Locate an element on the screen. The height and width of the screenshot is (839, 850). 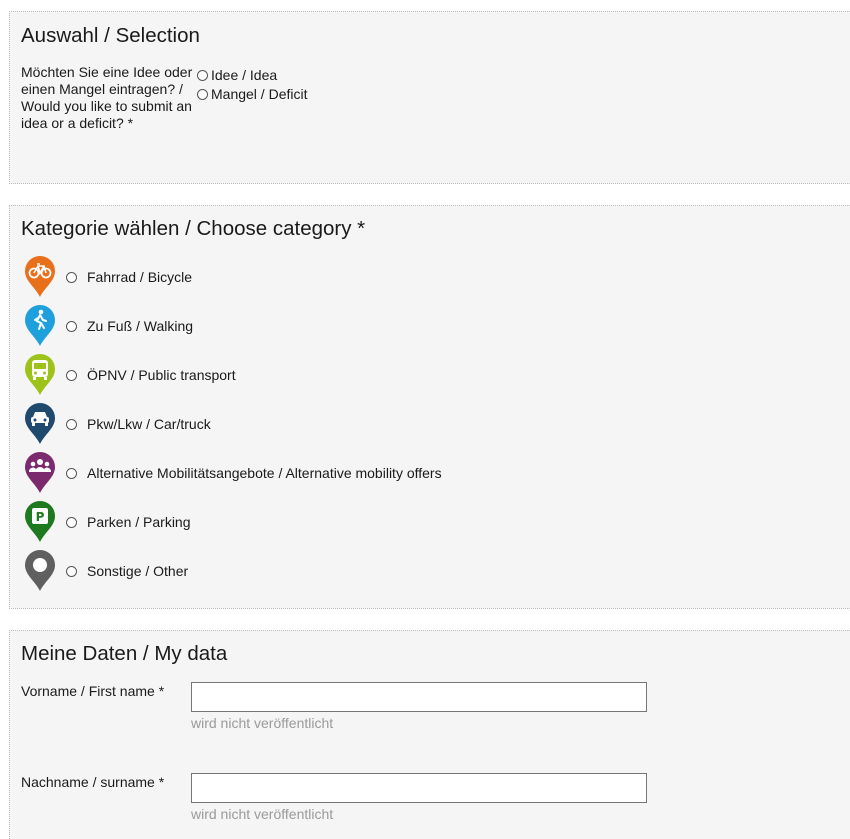
selection-title: Auswahl / Selection is located at coordinates (110, 35).